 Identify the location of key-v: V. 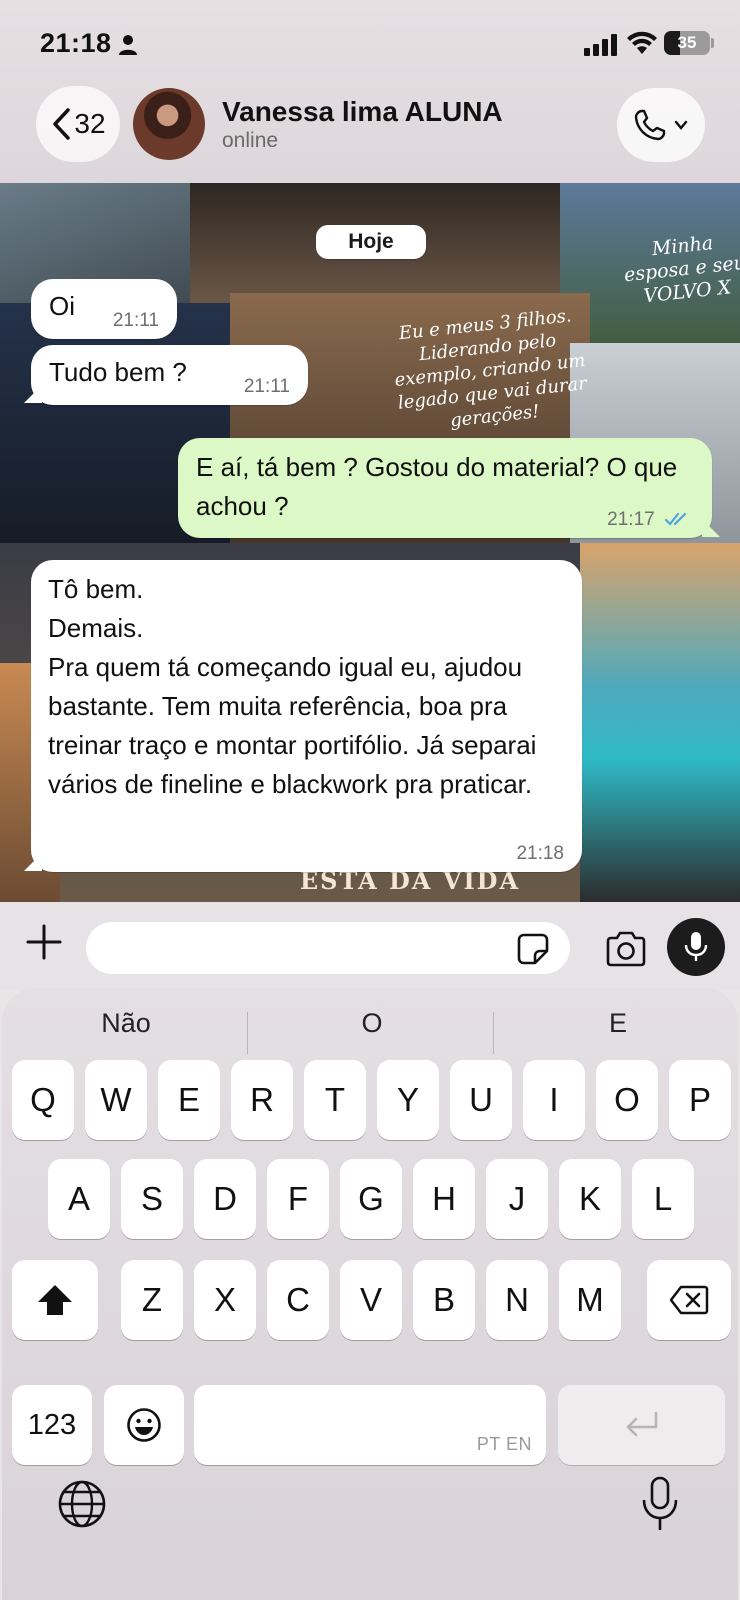
(371, 1300).